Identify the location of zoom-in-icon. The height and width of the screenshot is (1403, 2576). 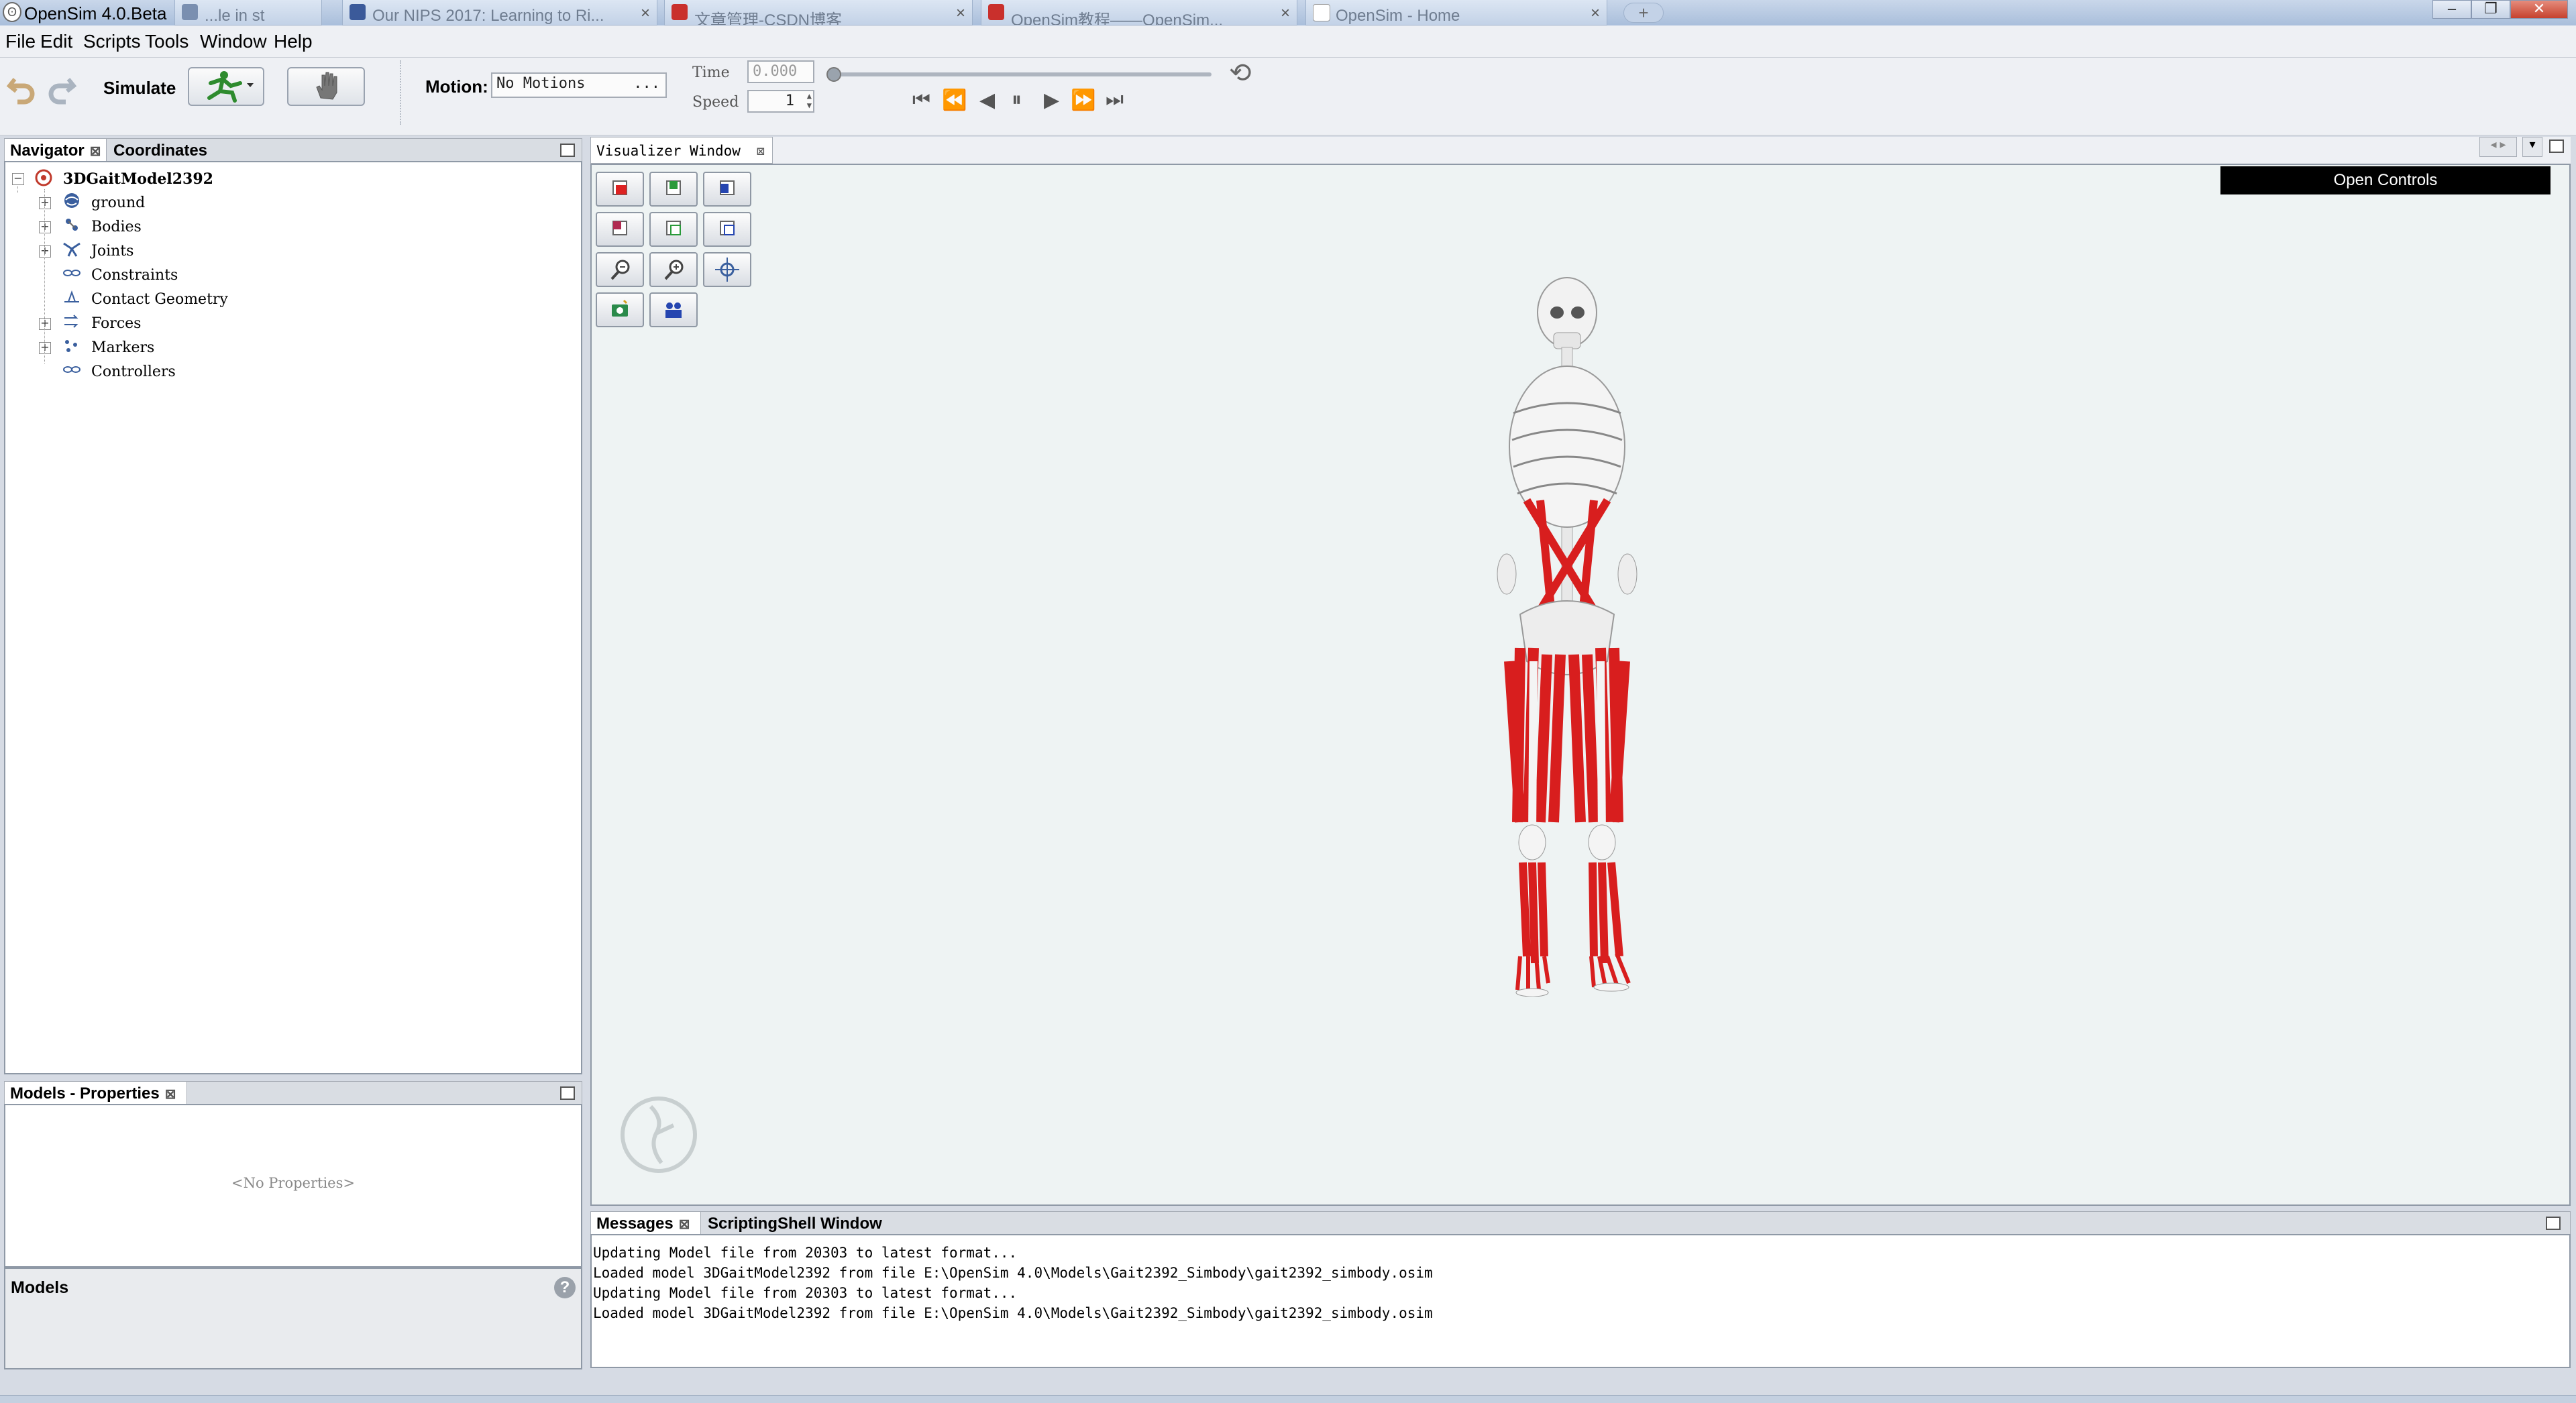
(674, 270).